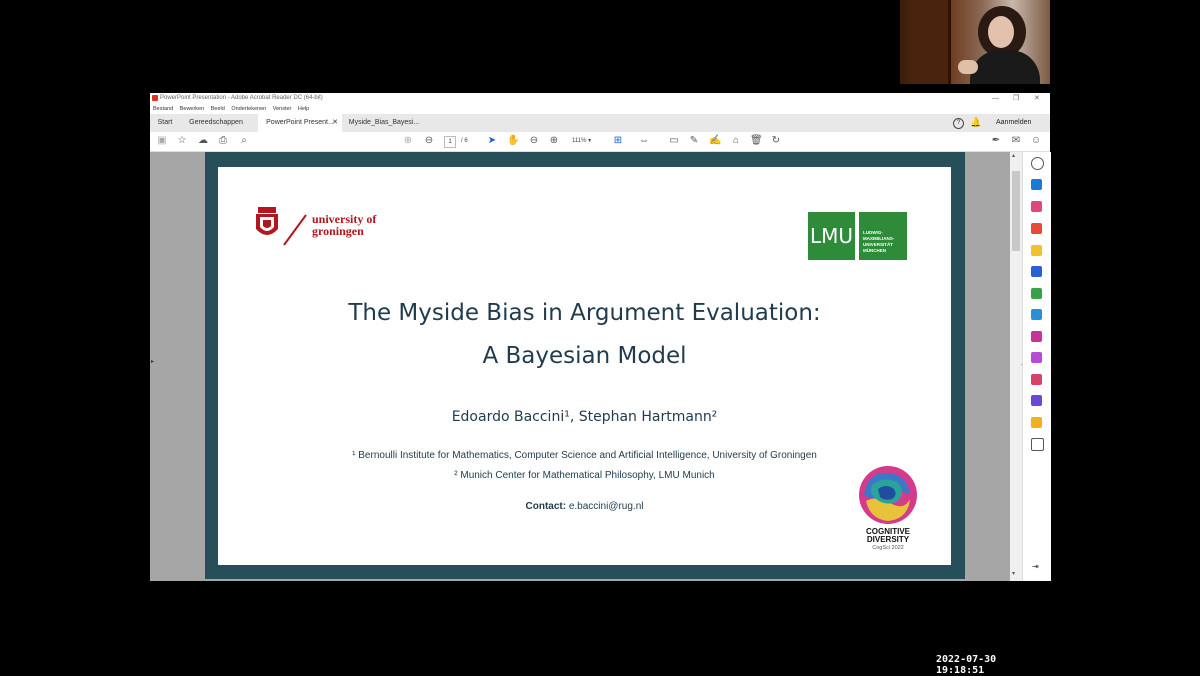 The image size is (1200, 676). What do you see at coordinates (295, 230) in the screenshot?
I see `rug-logo-slash` at bounding box center [295, 230].